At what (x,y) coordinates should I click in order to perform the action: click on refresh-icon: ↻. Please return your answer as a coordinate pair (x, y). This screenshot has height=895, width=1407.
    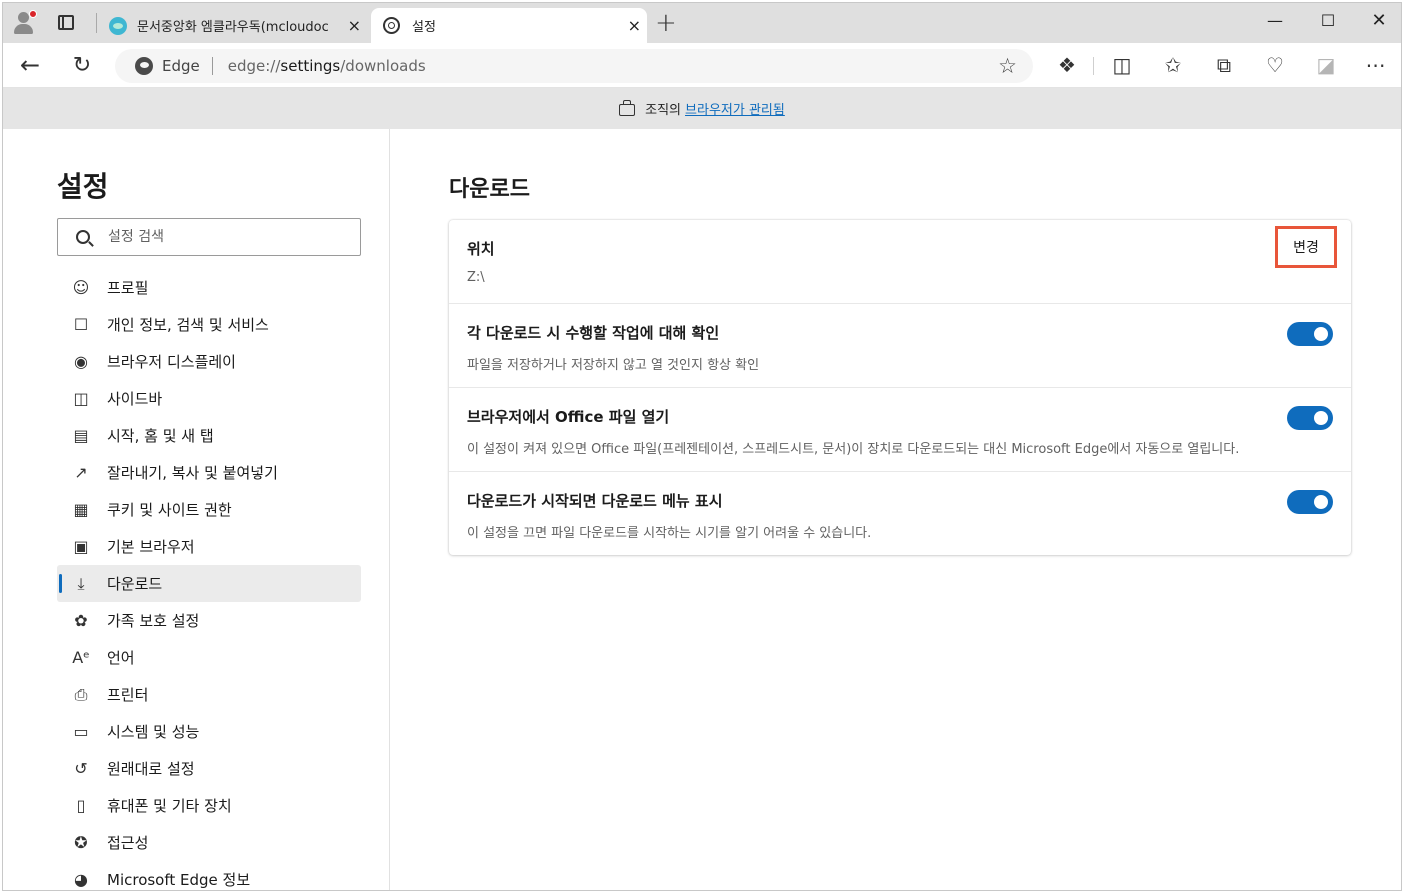
    Looking at the image, I should click on (82, 65).